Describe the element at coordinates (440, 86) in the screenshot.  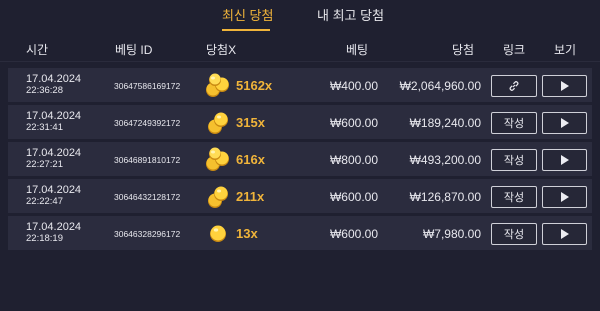
I see `row-win-amount: ₩2,064,960.00` at that location.